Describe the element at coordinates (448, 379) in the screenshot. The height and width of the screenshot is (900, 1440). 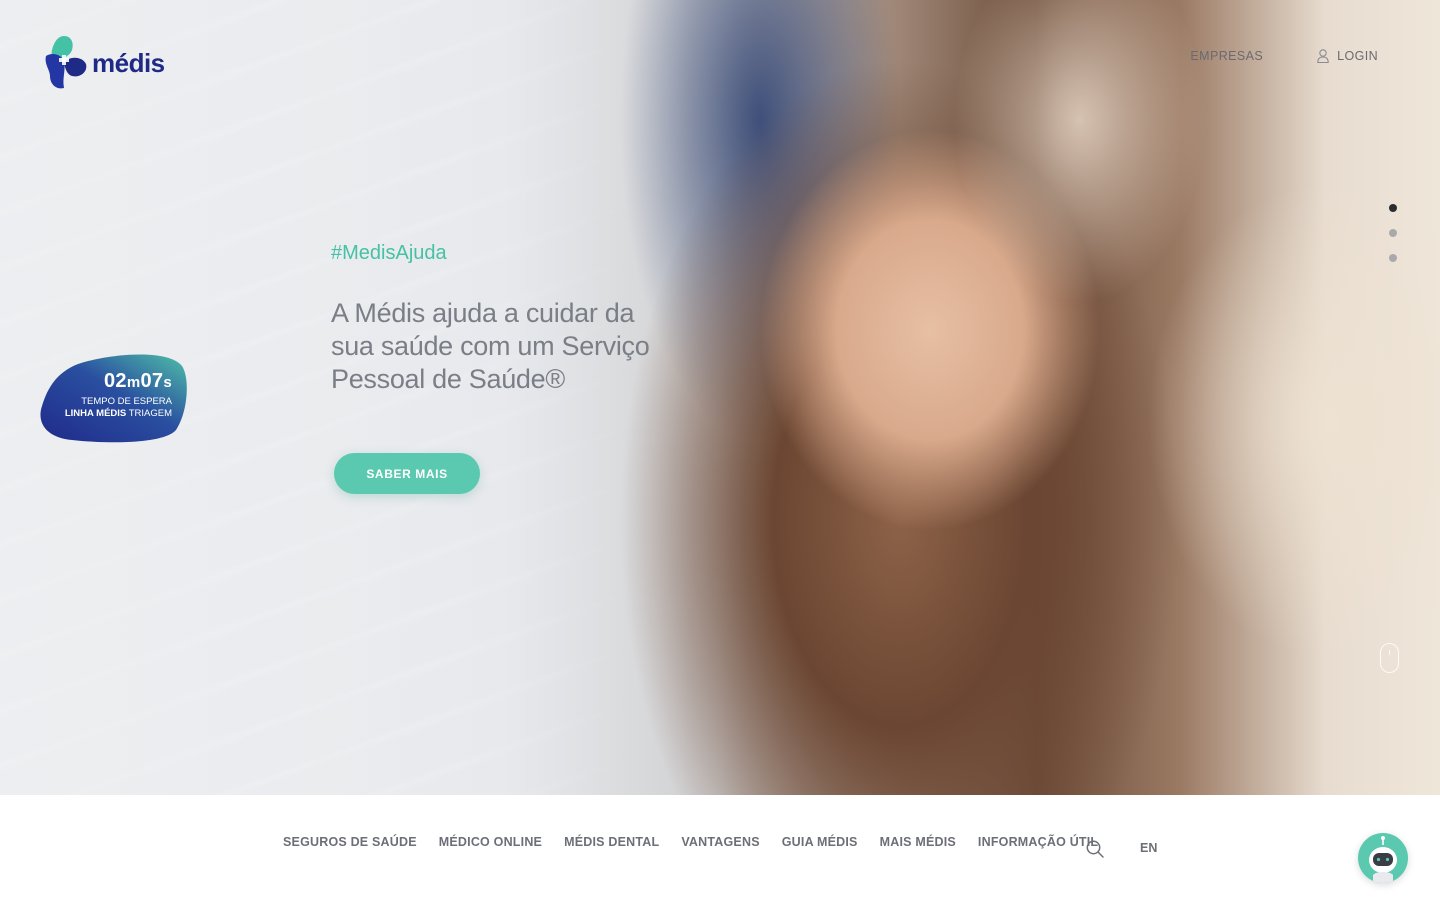
I see `headline-line: Pessoal de Saúde®` at that location.